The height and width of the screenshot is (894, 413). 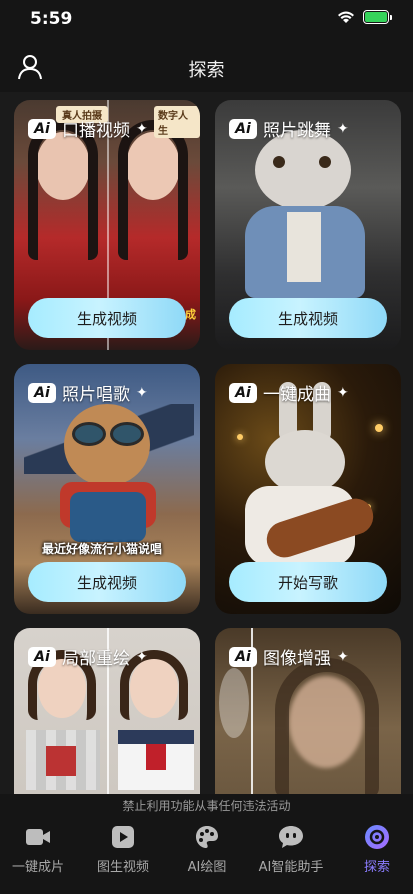 I want to click on play-video-icon, so click(x=123, y=837).